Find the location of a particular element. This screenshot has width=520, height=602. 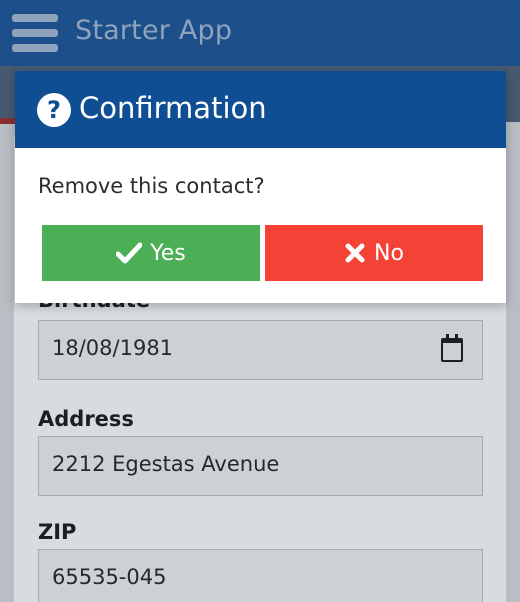

zip-label: ZIP is located at coordinates (57, 532).